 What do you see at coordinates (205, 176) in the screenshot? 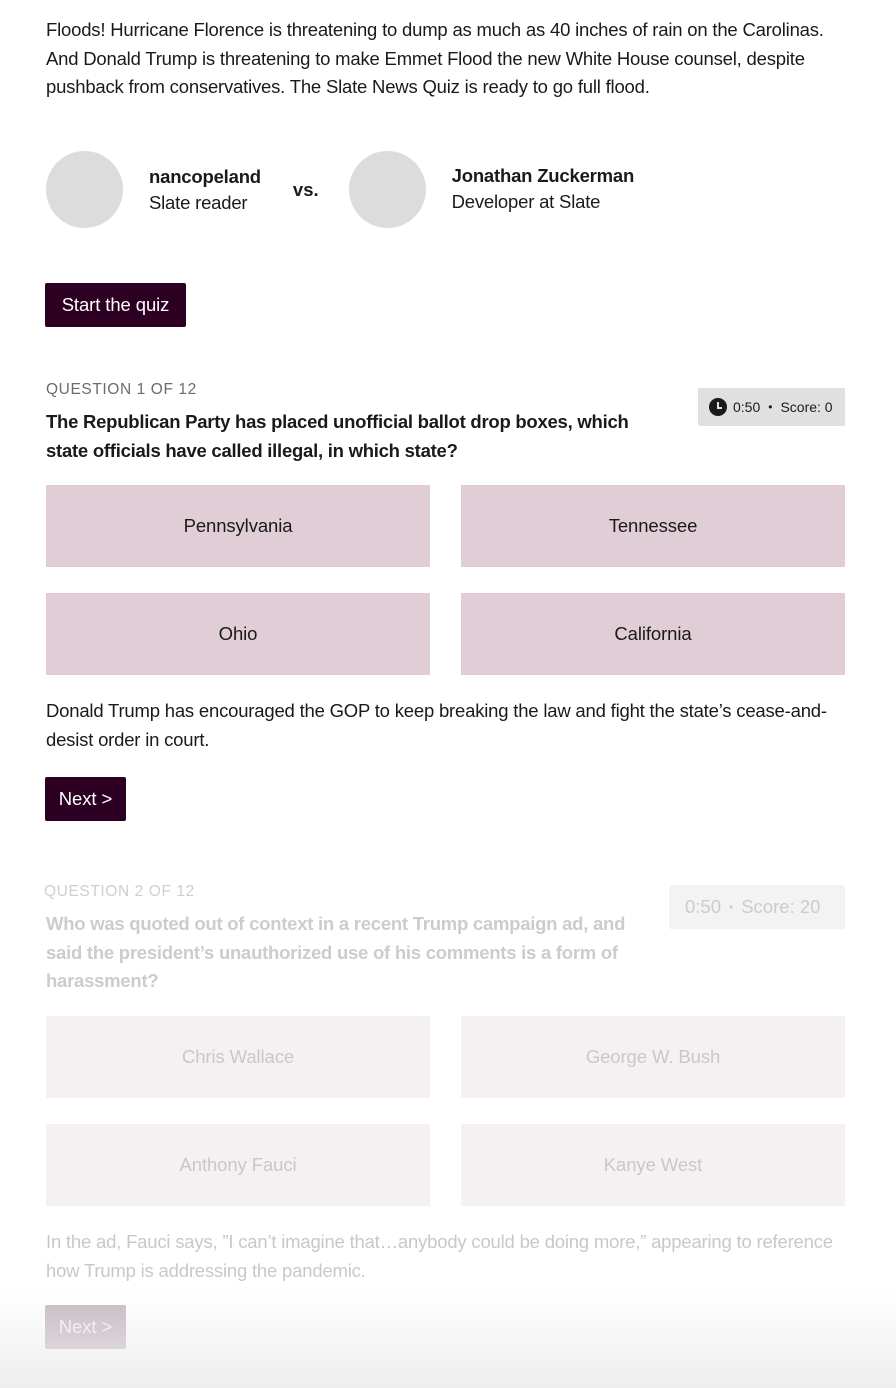
I see `player1-name: nancopeland` at bounding box center [205, 176].